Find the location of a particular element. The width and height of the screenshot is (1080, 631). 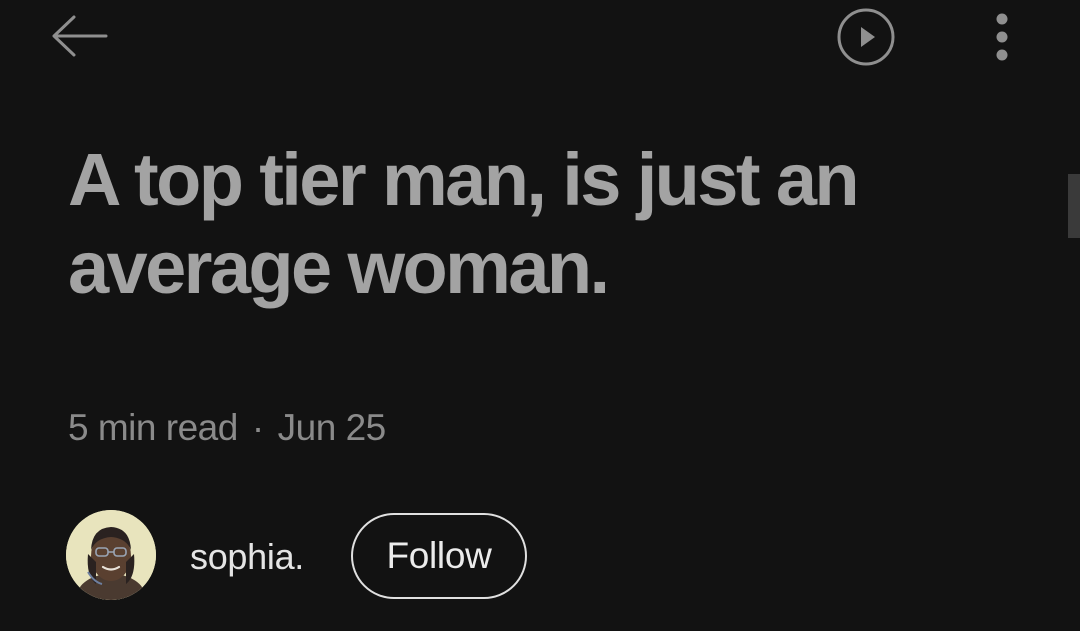

more-options-button is located at coordinates (1002, 39).